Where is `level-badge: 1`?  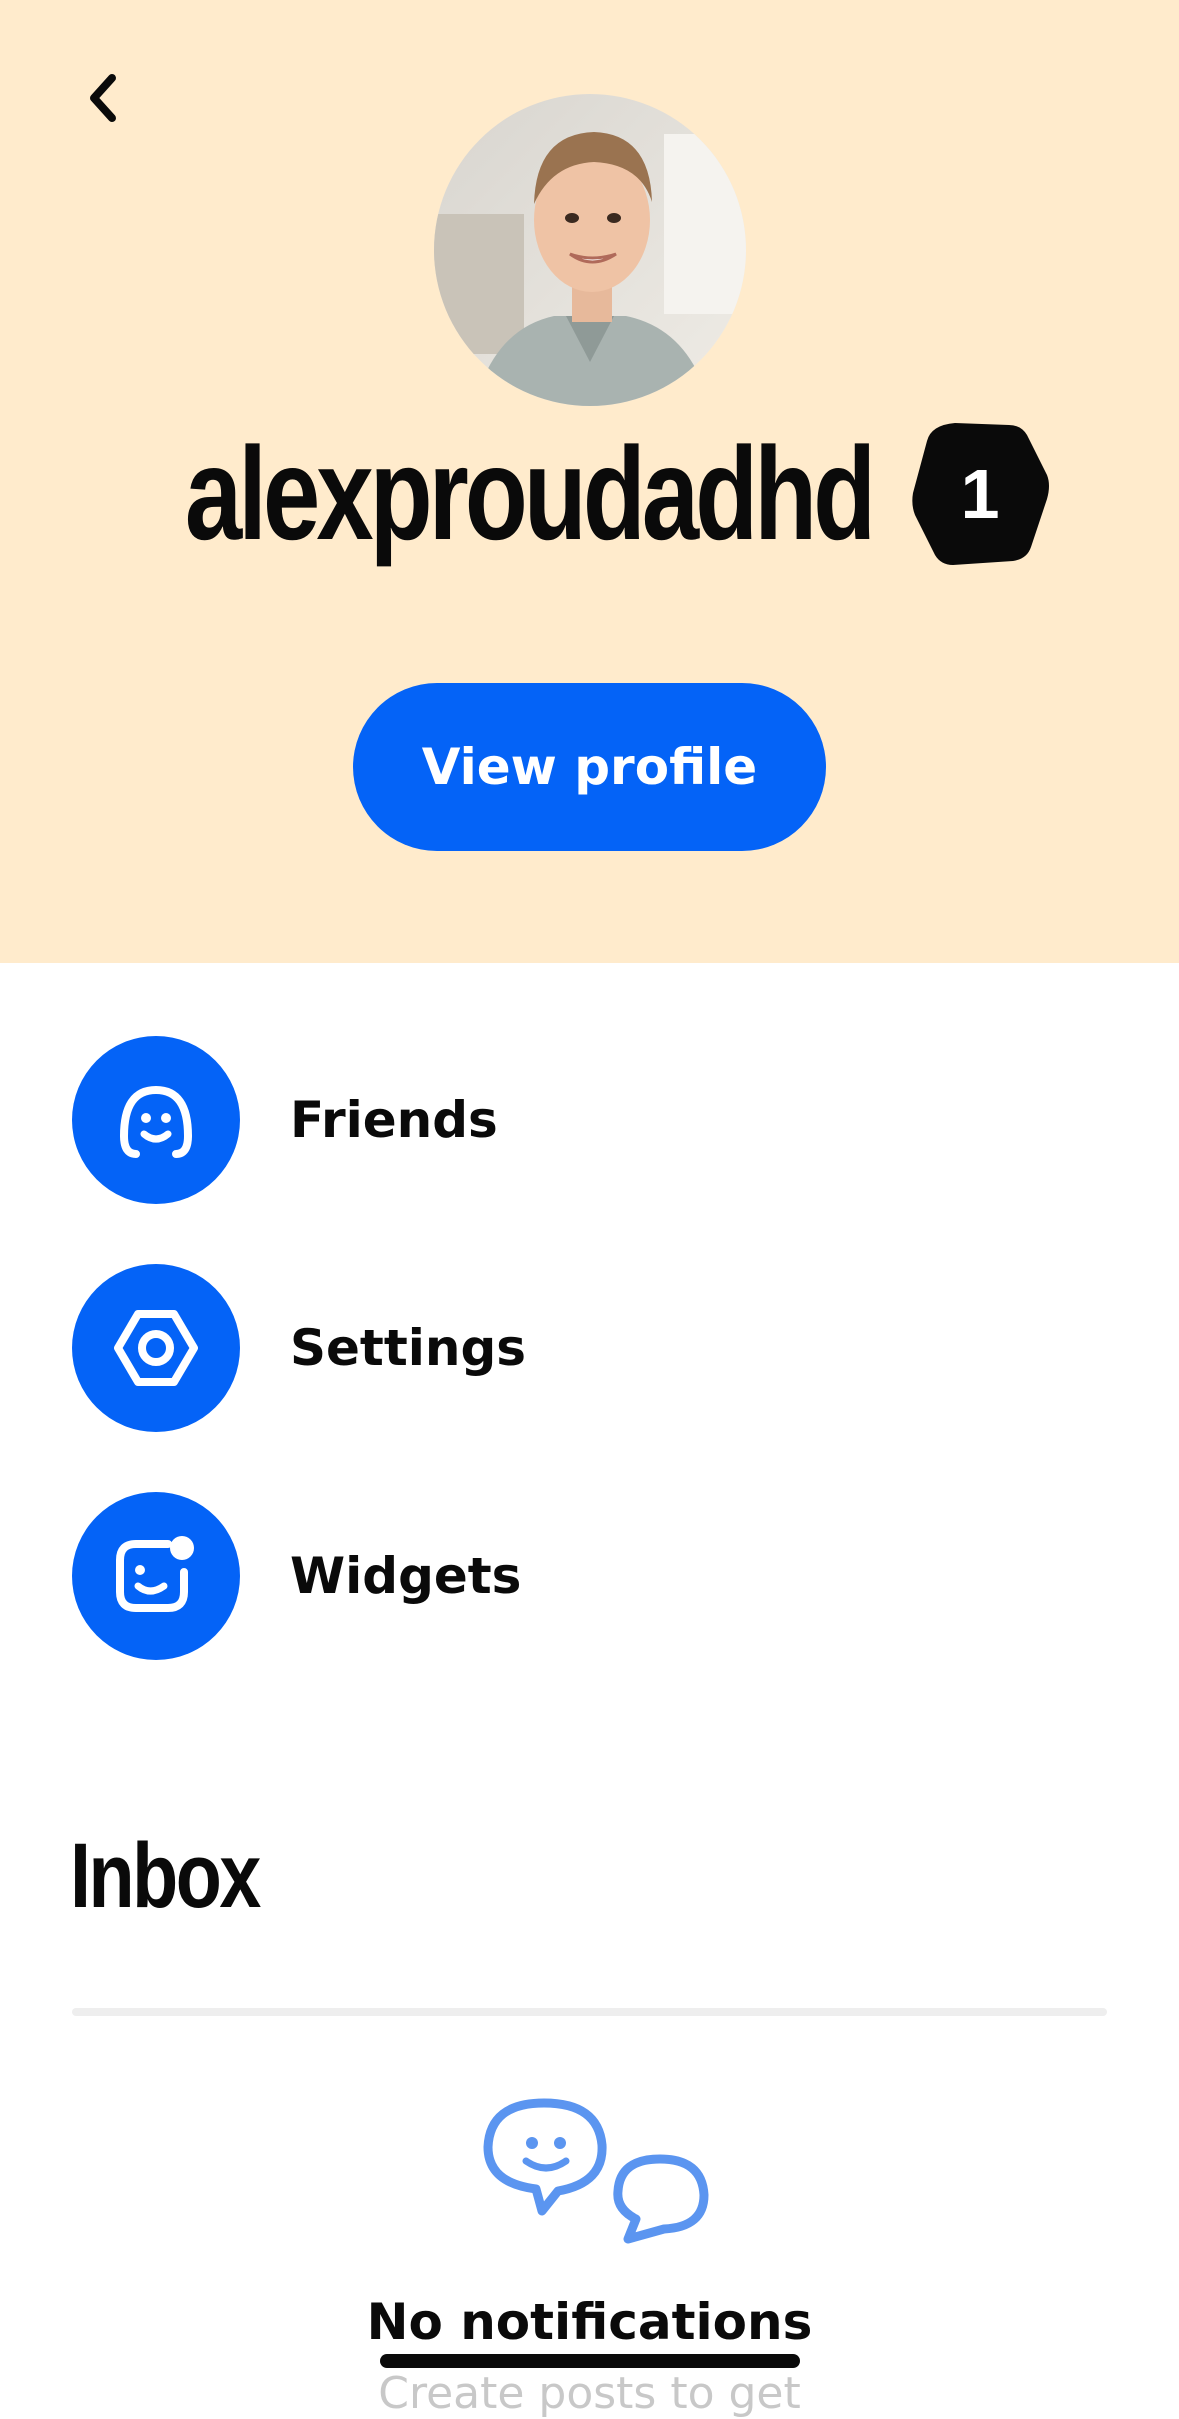
level-badge: 1 is located at coordinates (980, 494).